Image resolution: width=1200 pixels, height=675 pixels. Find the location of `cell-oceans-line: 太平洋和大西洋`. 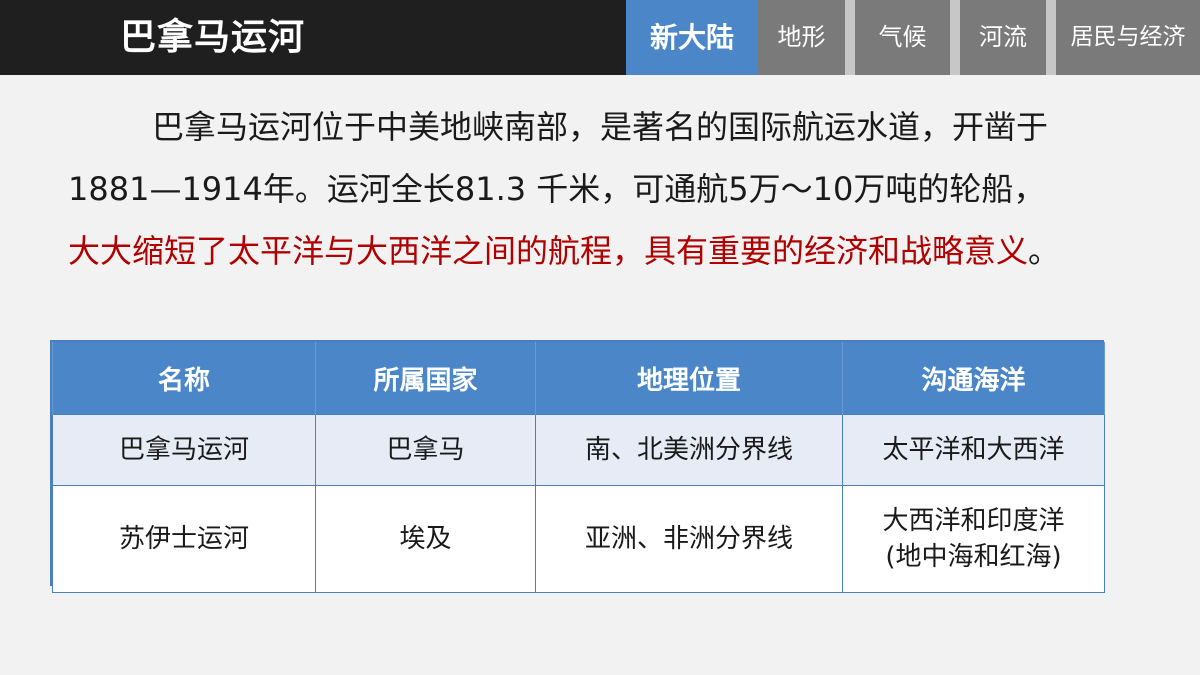

cell-oceans-line: 太平洋和大西洋 is located at coordinates (973, 450).